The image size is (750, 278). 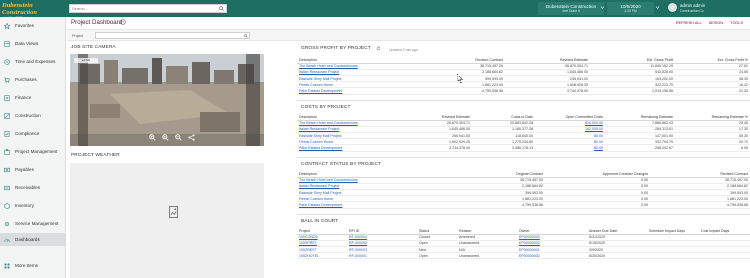 I want to click on user-menu: admin admin Construction Co, so click(x=708, y=8).